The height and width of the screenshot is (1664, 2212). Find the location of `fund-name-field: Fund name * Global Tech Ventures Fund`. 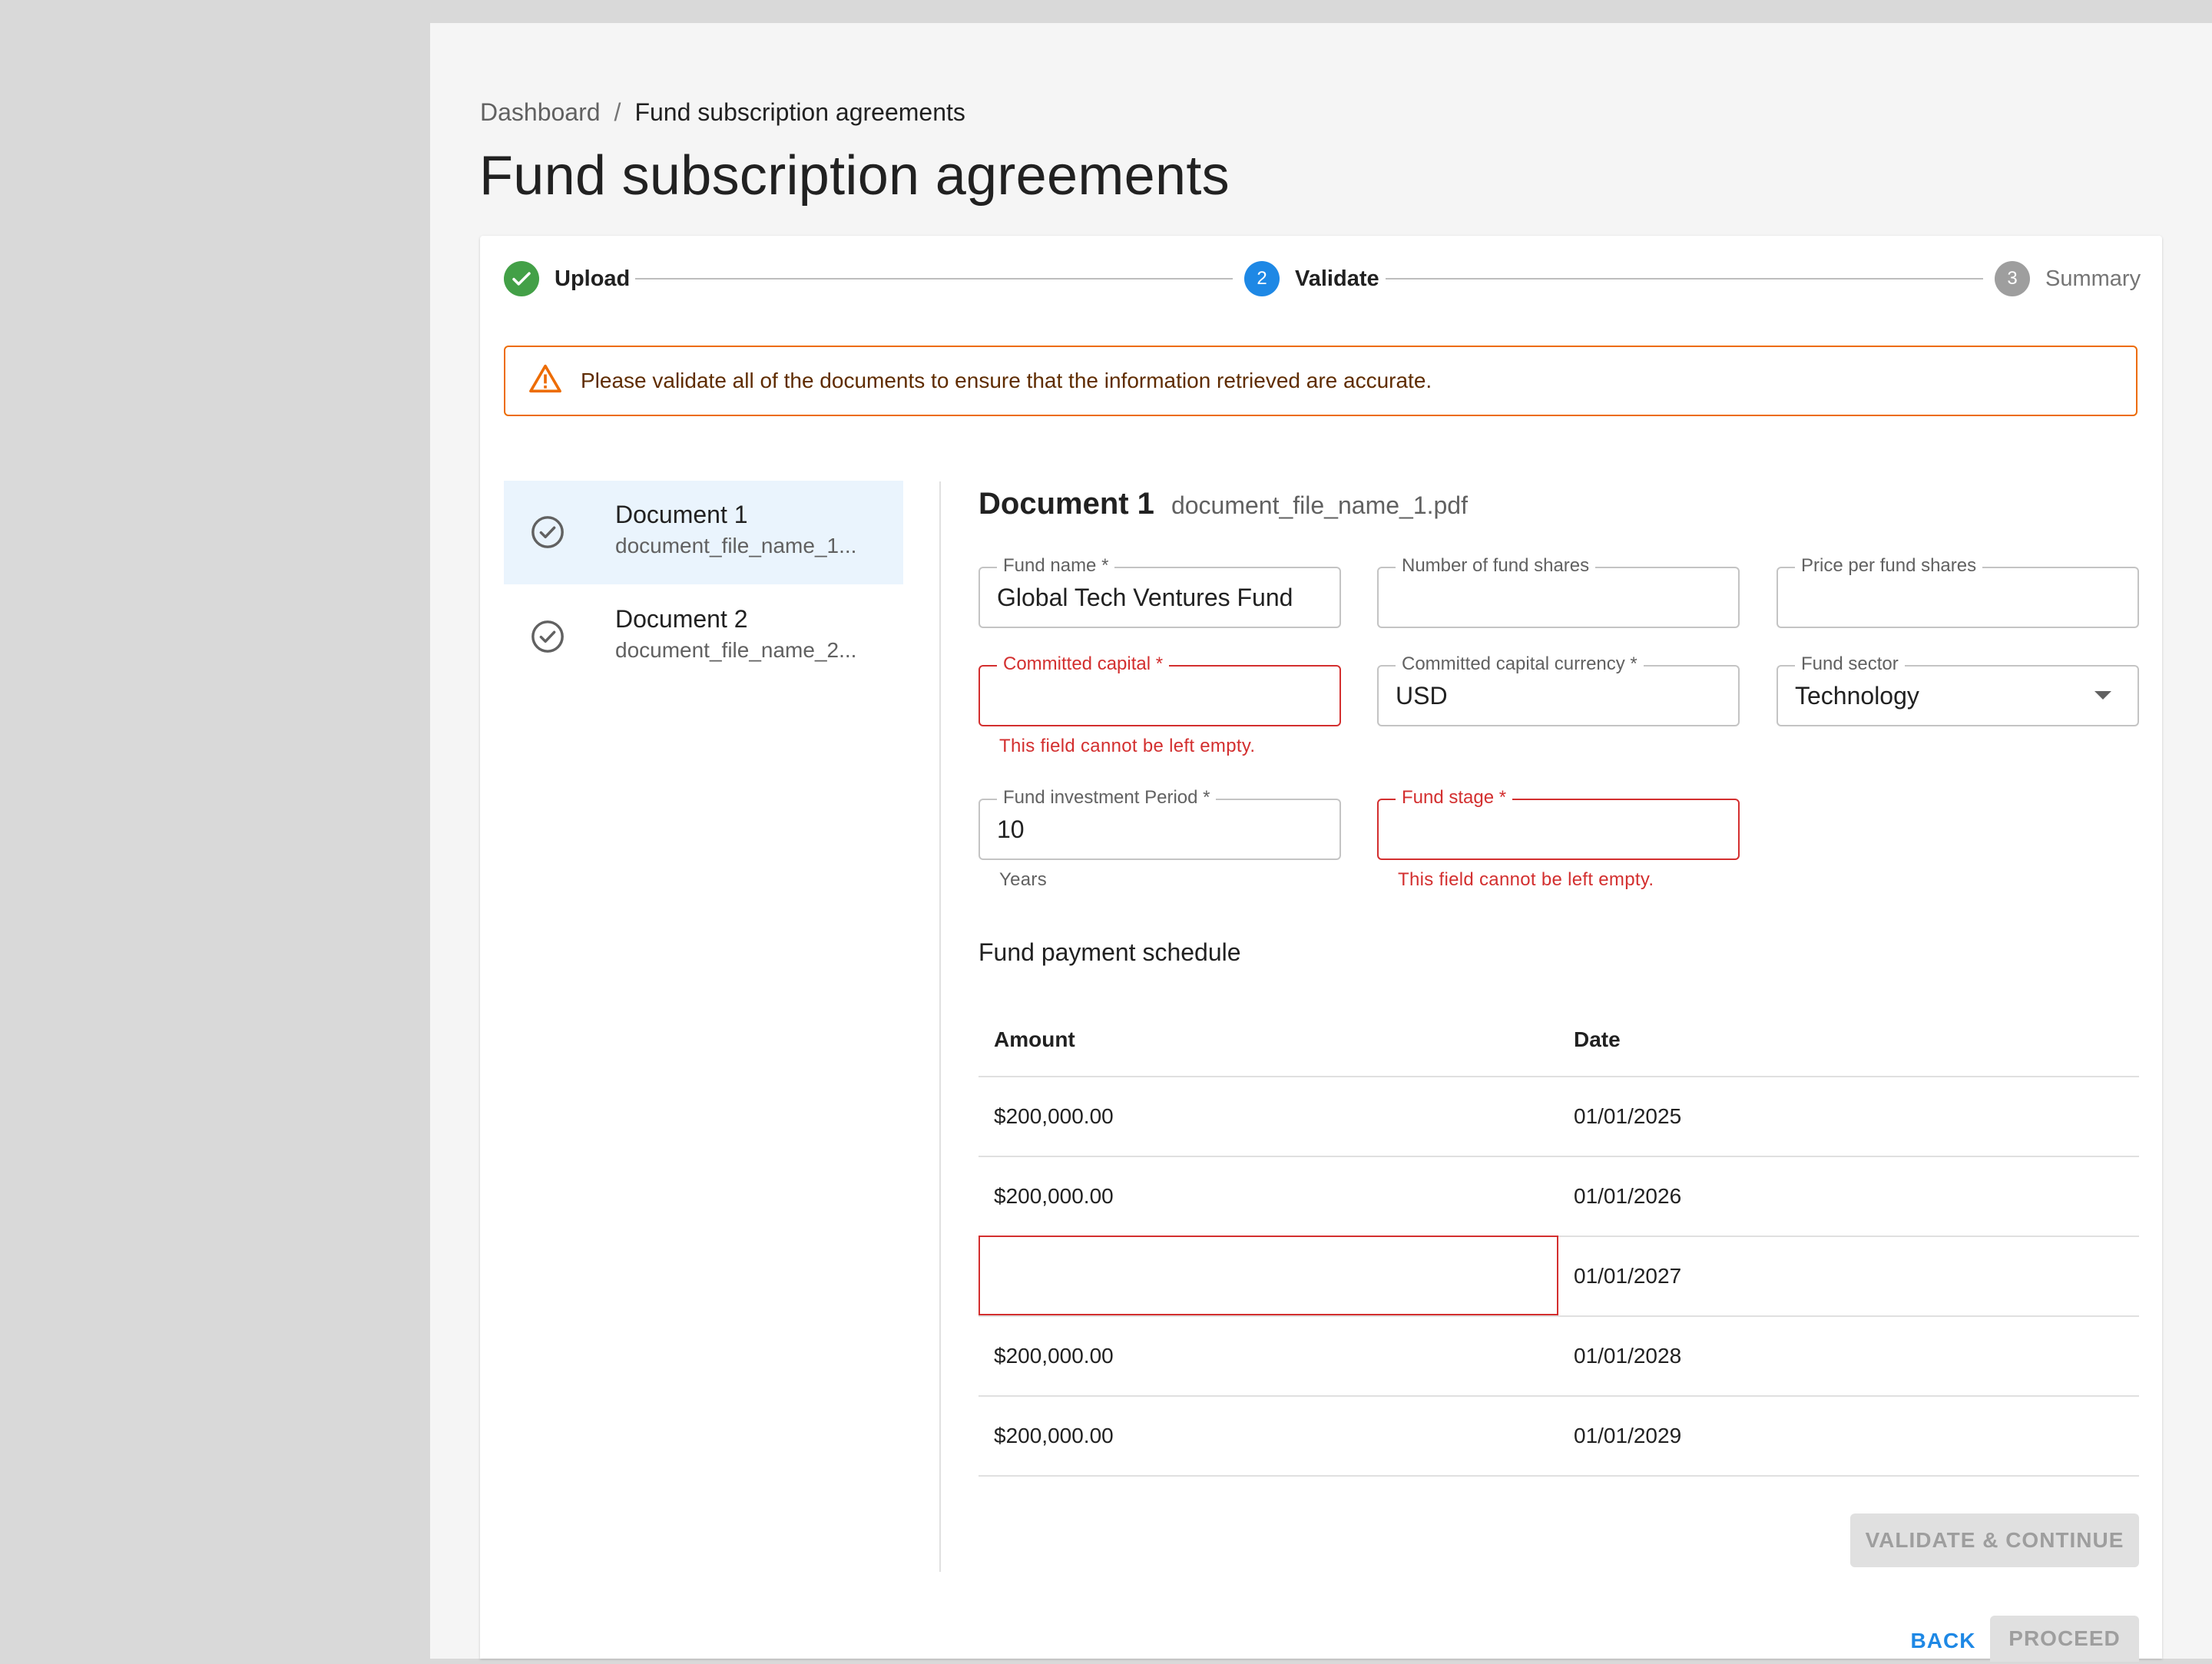

fund-name-field: Fund name * Global Tech Ventures Fund is located at coordinates (1160, 592).